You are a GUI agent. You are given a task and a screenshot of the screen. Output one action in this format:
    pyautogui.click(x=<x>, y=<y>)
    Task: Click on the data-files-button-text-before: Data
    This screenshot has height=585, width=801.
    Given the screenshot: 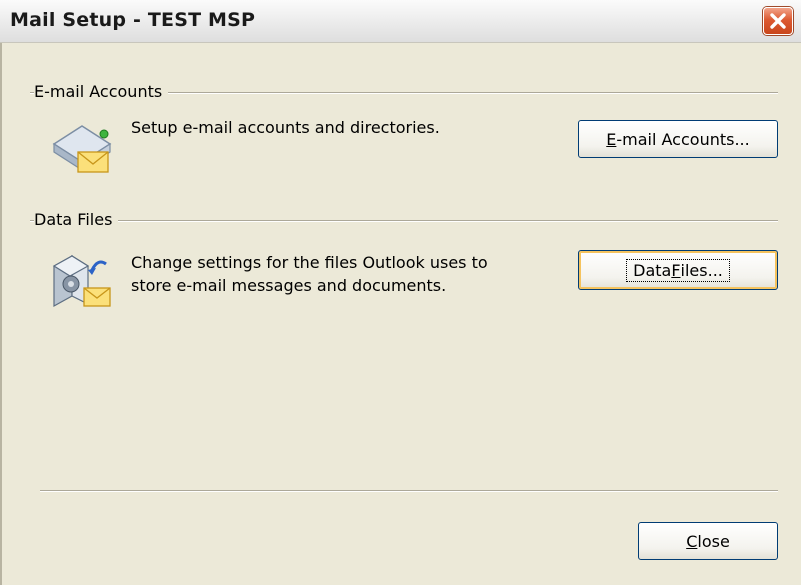 What is the action you would take?
    pyautogui.click(x=652, y=270)
    